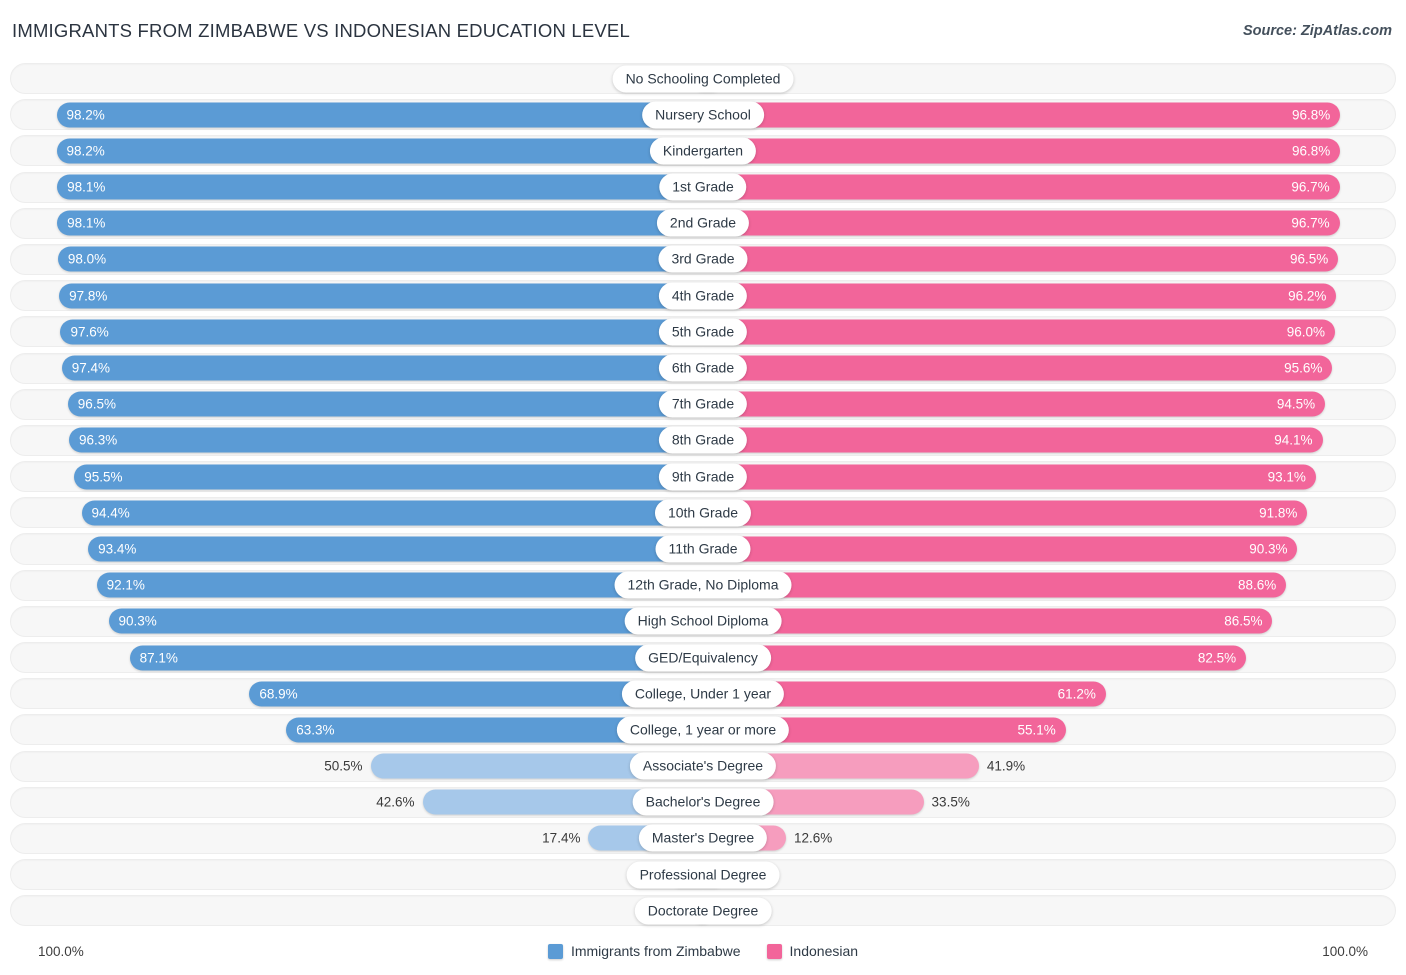 This screenshot has width=1406, height=975. Describe the element at coordinates (1049, 874) in the screenshot. I see `right-half: 3.7%` at that location.